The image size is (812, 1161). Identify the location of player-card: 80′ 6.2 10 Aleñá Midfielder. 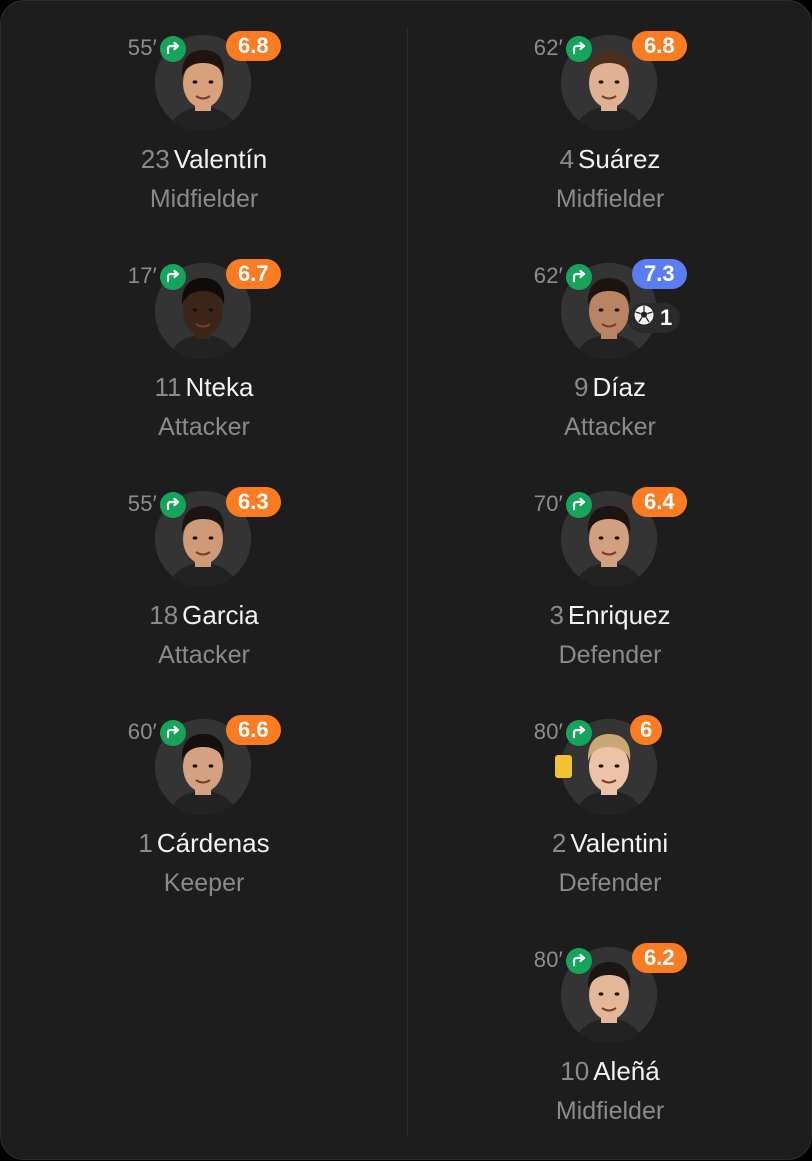
(609, 1019).